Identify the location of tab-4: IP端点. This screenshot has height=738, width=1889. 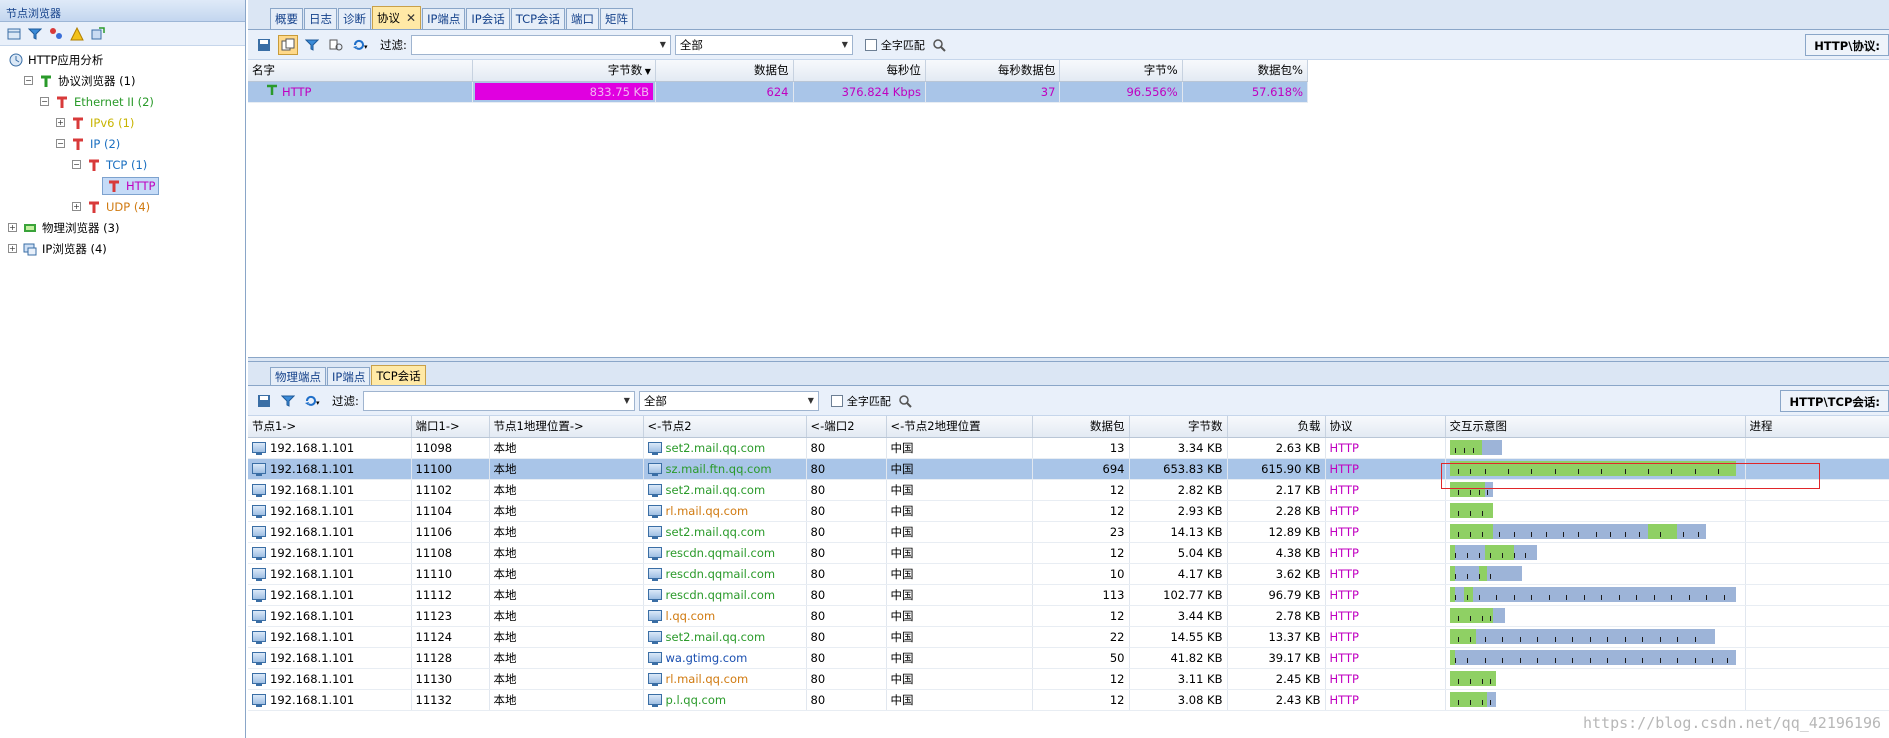
(444, 18).